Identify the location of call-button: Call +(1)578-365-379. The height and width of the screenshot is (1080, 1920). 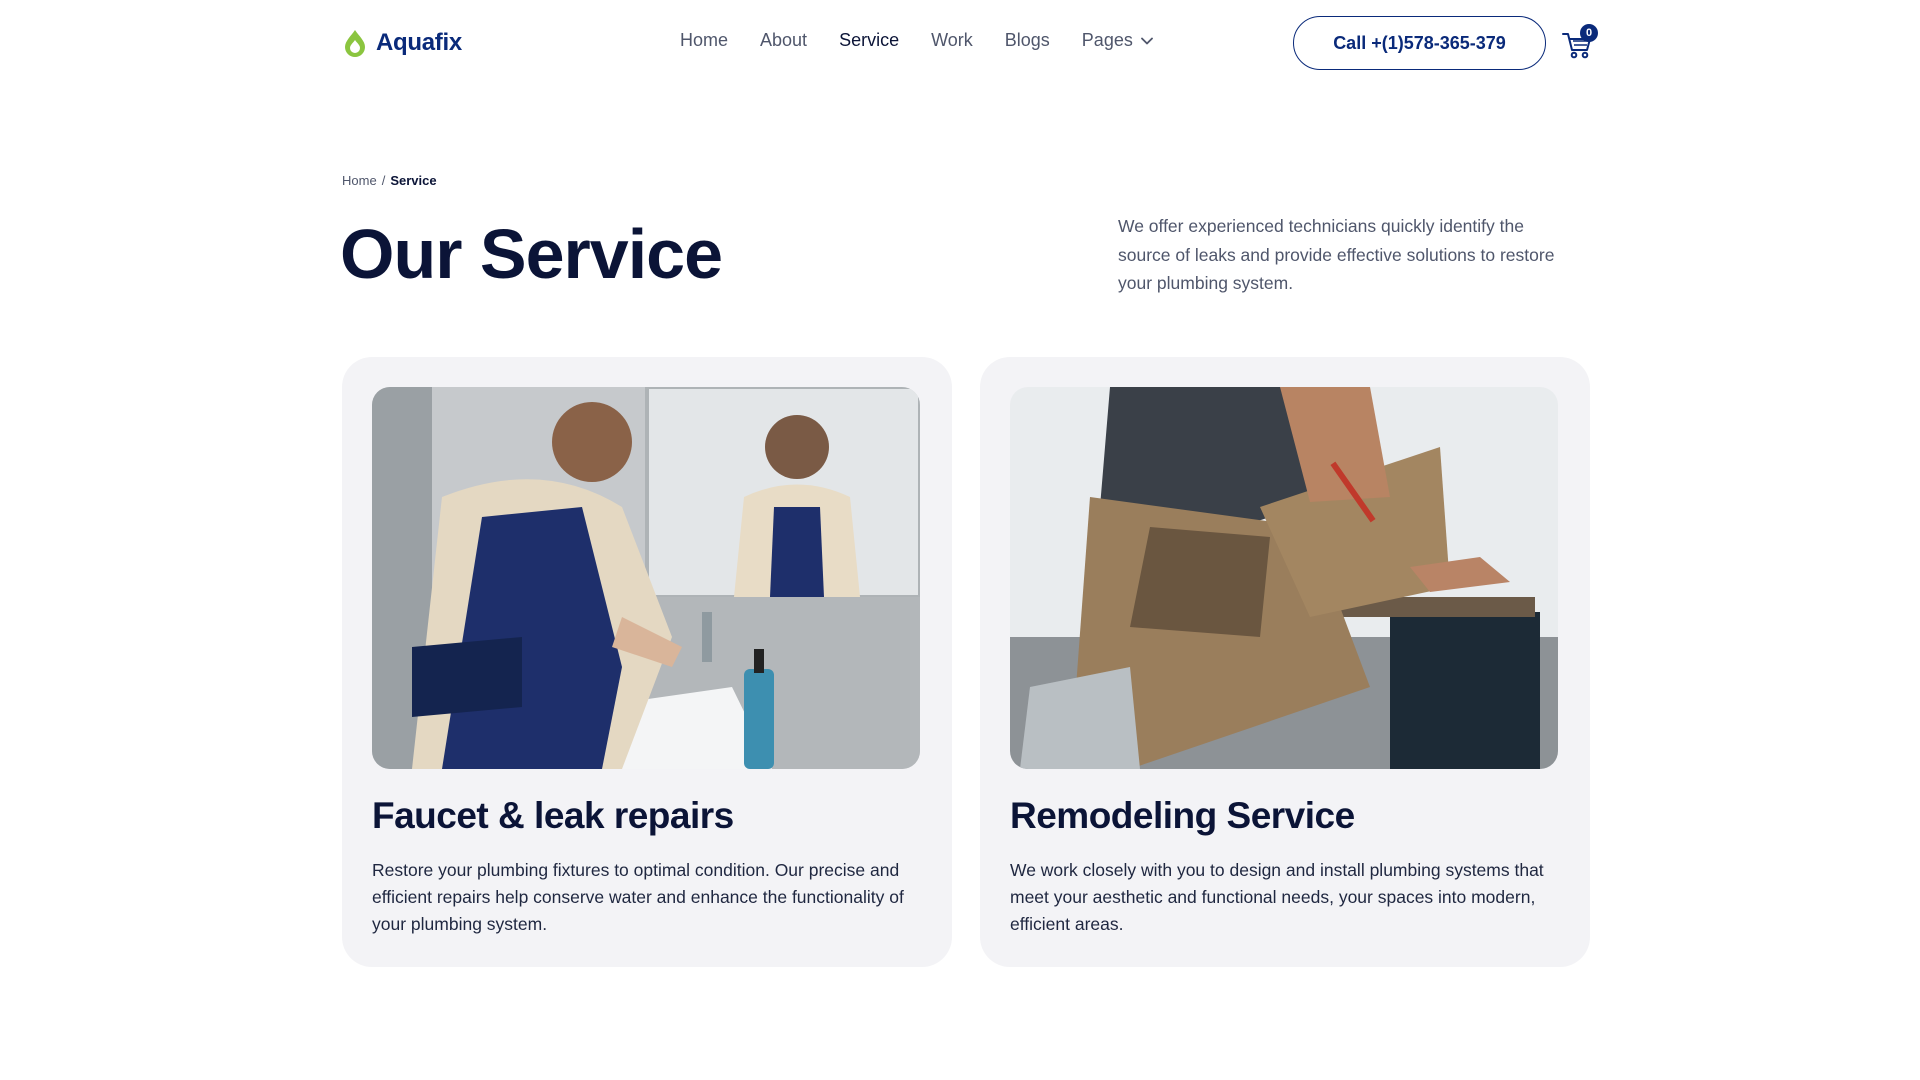
(1419, 43).